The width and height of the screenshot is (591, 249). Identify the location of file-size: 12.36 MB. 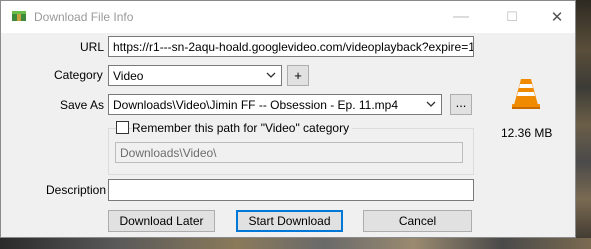
(527, 133).